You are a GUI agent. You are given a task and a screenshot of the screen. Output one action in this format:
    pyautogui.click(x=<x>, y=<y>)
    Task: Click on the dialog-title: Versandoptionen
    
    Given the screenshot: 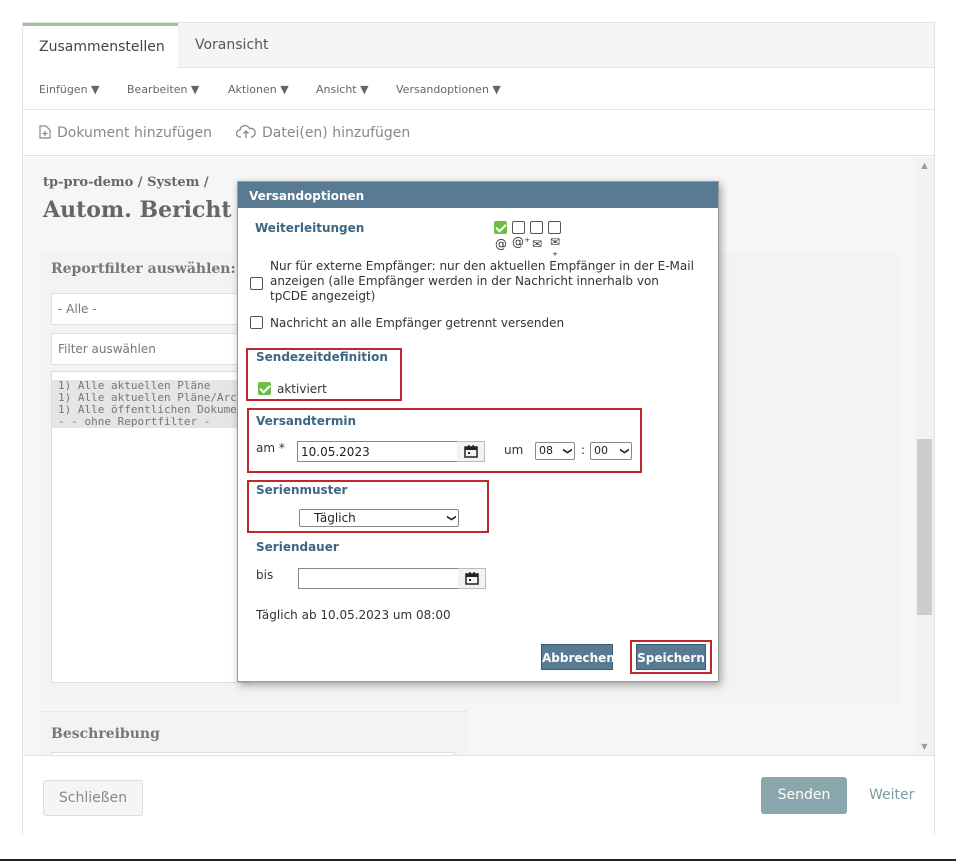 What is the action you would take?
    pyautogui.click(x=478, y=195)
    